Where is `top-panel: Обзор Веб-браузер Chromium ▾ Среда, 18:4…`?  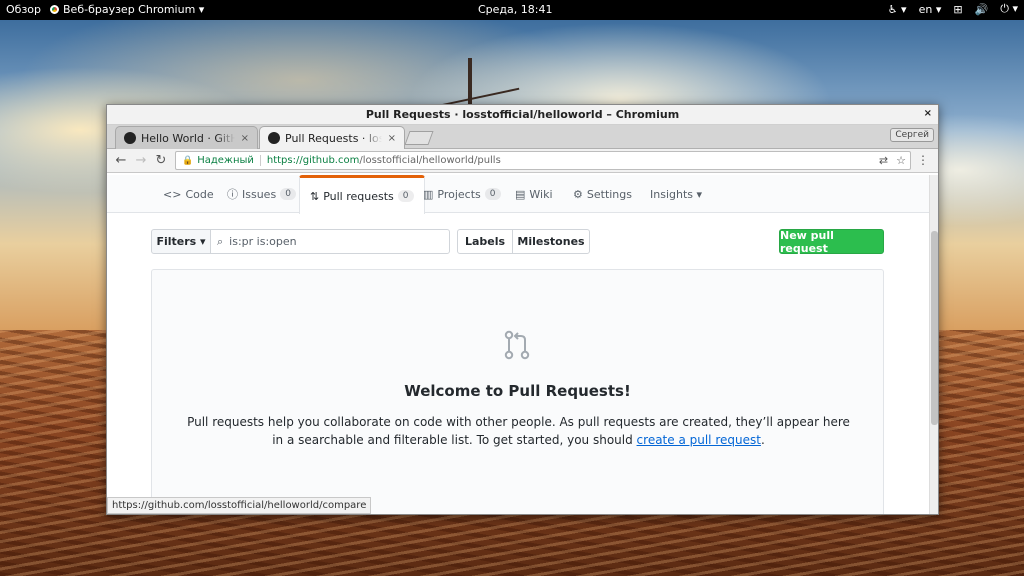
top-panel: Обзор Веб-браузер Chromium ▾ Среда, 18:4… is located at coordinates (512, 10).